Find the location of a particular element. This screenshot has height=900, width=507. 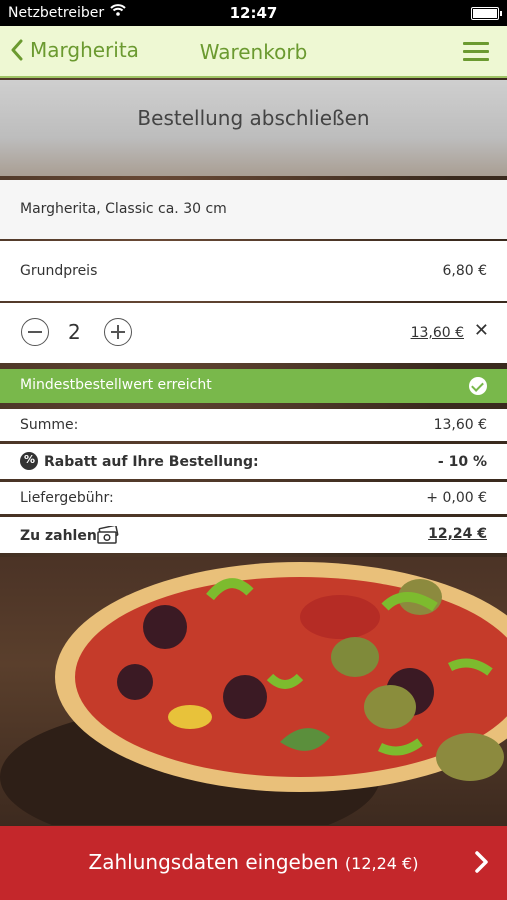

clock: 12:47 is located at coordinates (253, 13).